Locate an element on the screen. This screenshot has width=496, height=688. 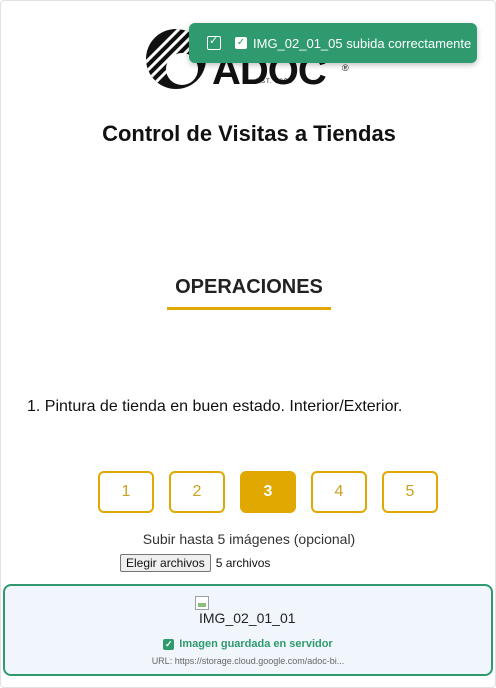
toast-message: IMG_02_01_05 subida correctamente is located at coordinates (362, 43).